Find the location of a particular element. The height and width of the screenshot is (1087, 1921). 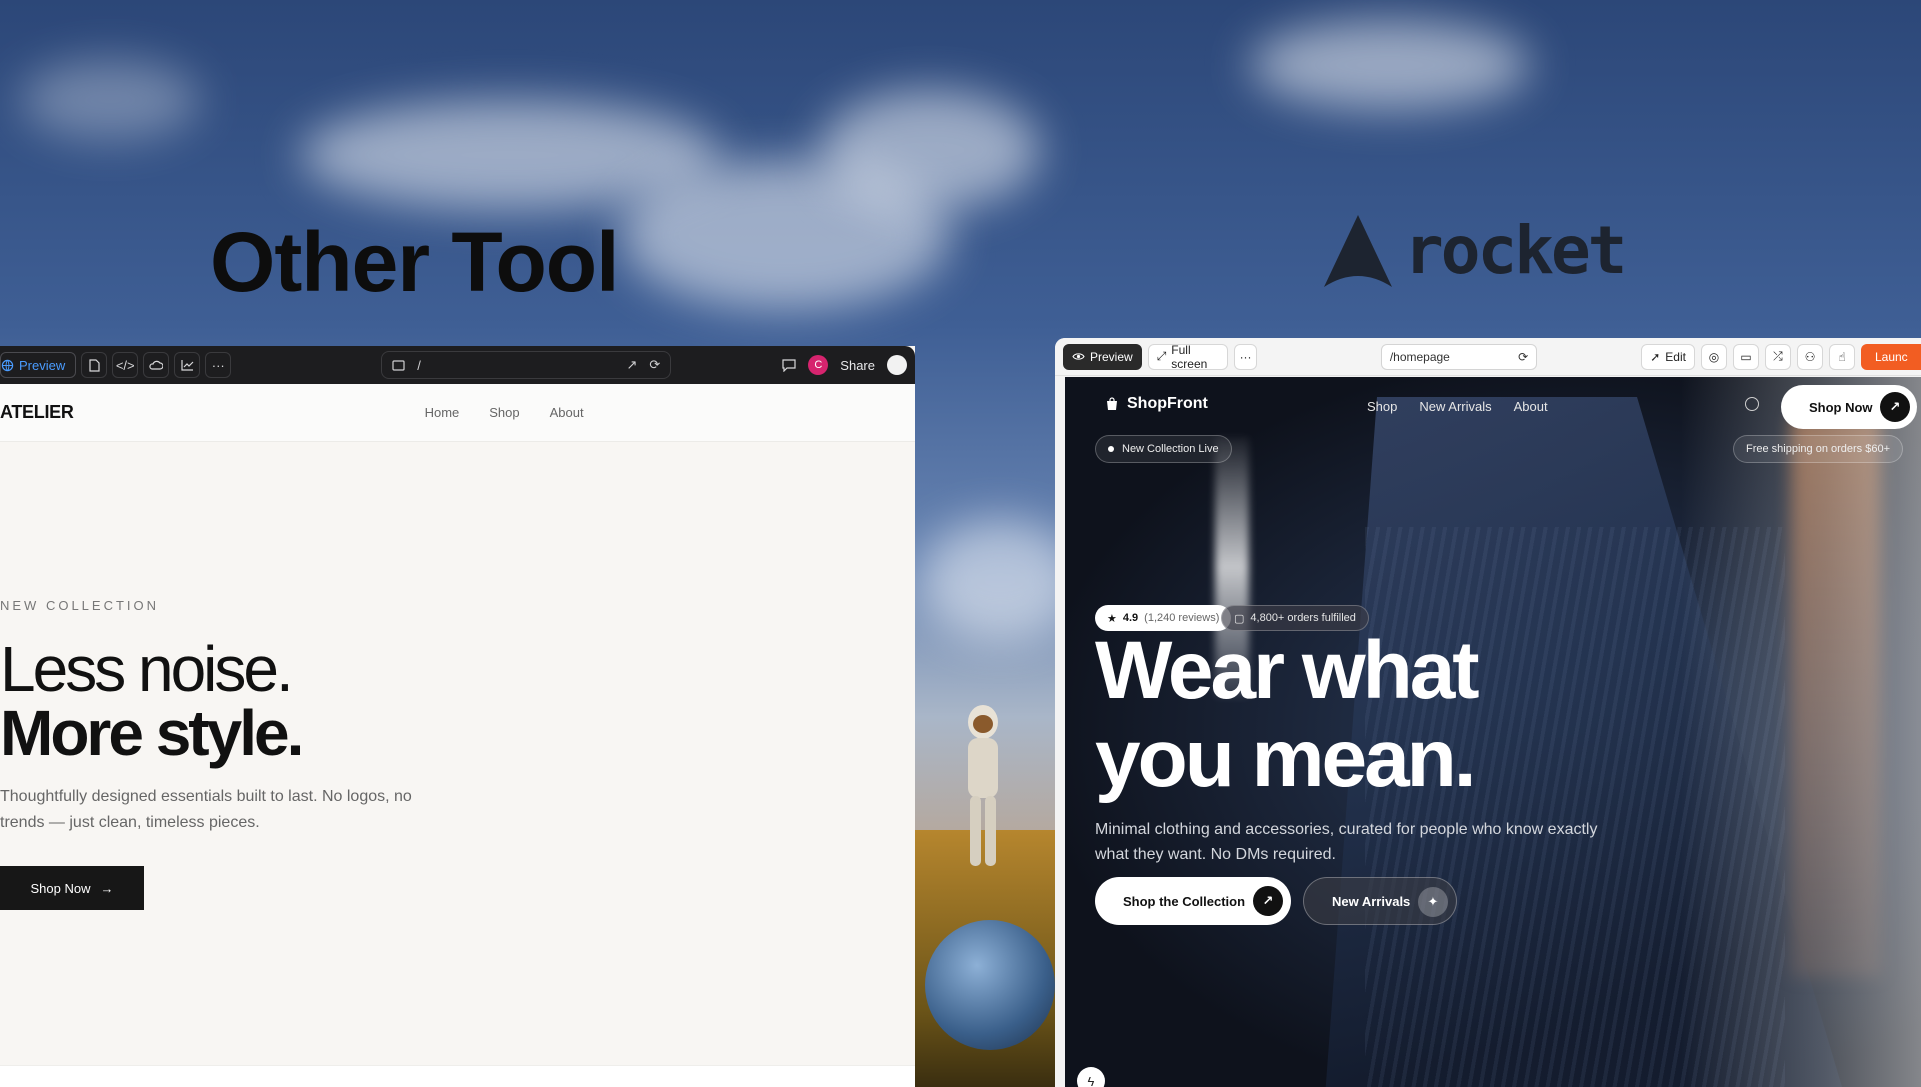

screenshot-button: ◎ is located at coordinates (1713, 356).